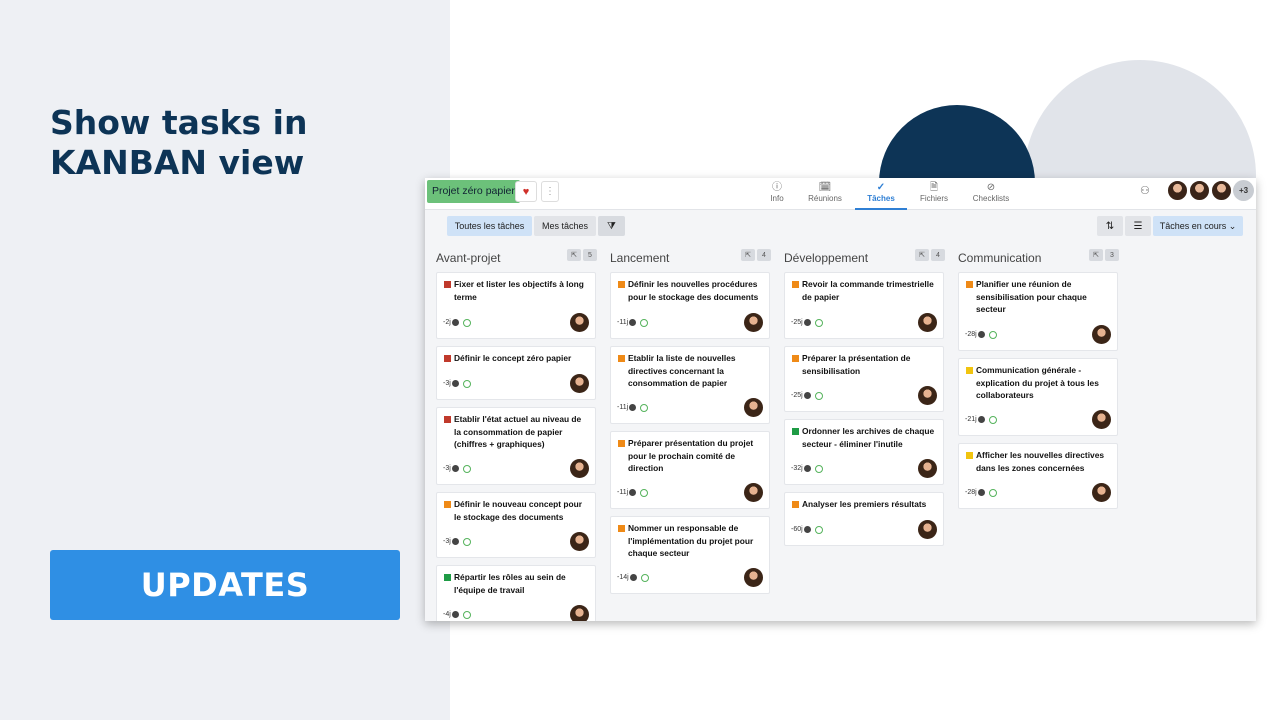 The width and height of the screenshot is (1280, 720). I want to click on task-meta: -14j, so click(633, 578).